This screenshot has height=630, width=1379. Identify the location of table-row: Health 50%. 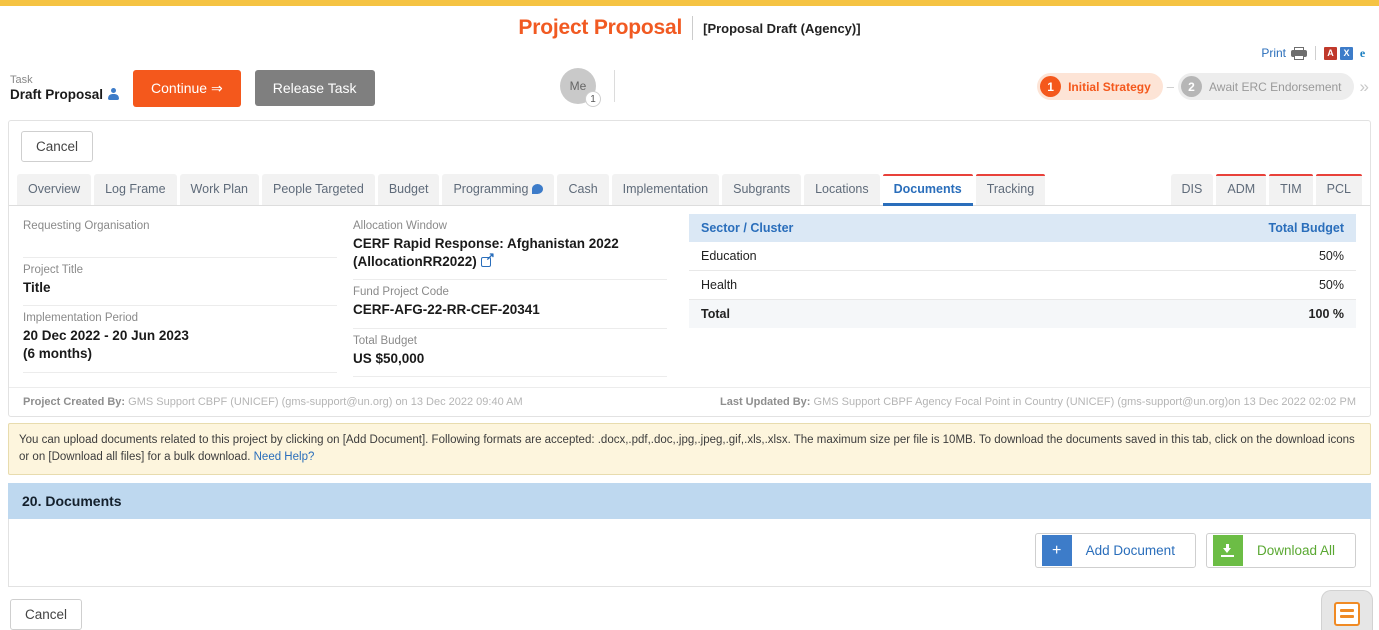
(1022, 285).